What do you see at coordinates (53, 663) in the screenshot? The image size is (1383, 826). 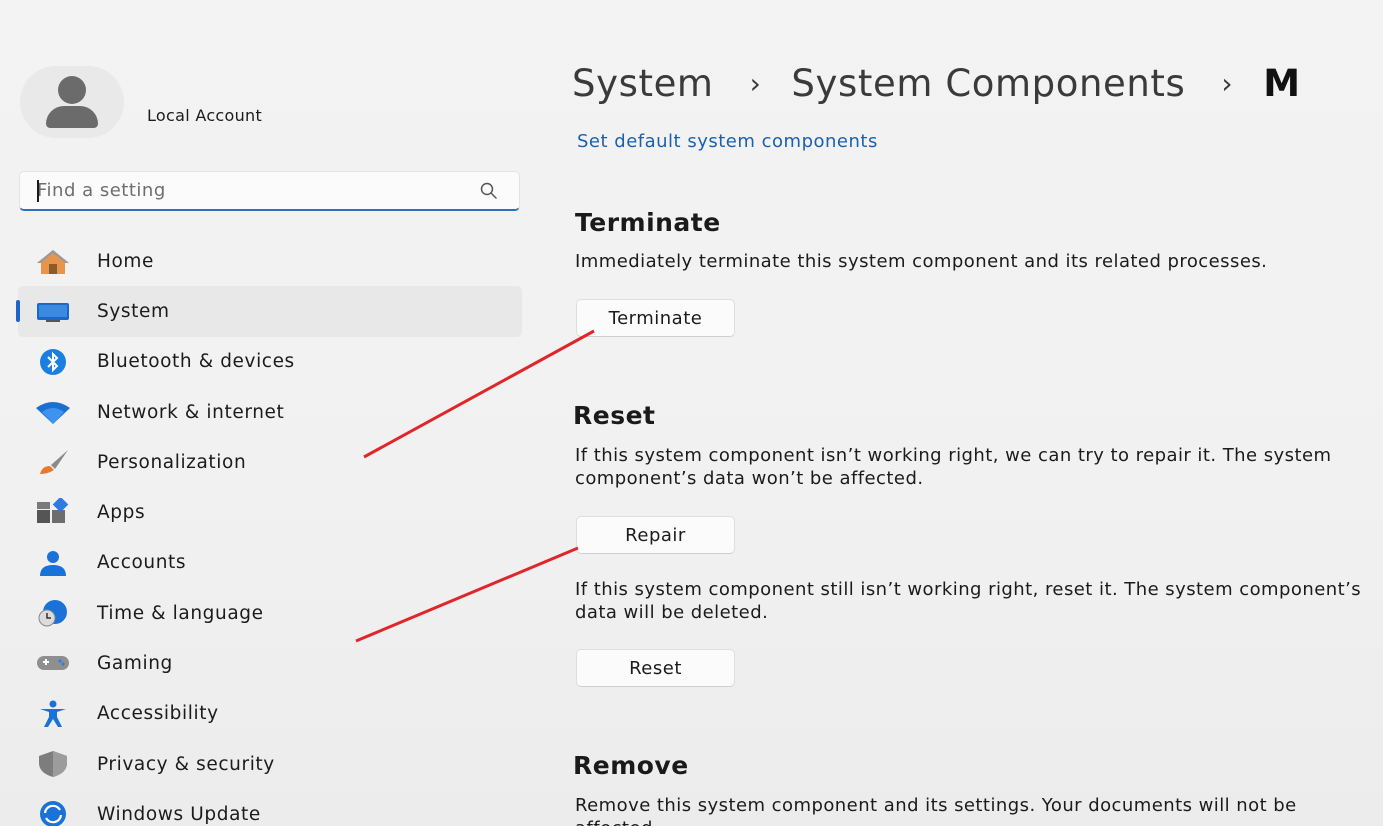 I see `gamepad-icon` at bounding box center [53, 663].